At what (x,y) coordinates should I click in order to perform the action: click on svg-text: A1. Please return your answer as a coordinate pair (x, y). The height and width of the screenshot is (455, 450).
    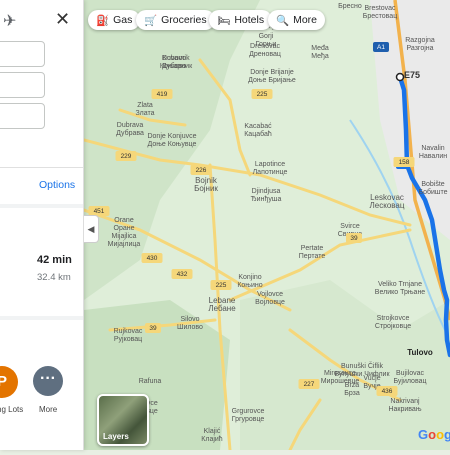
    Looking at the image, I should click on (381, 47).